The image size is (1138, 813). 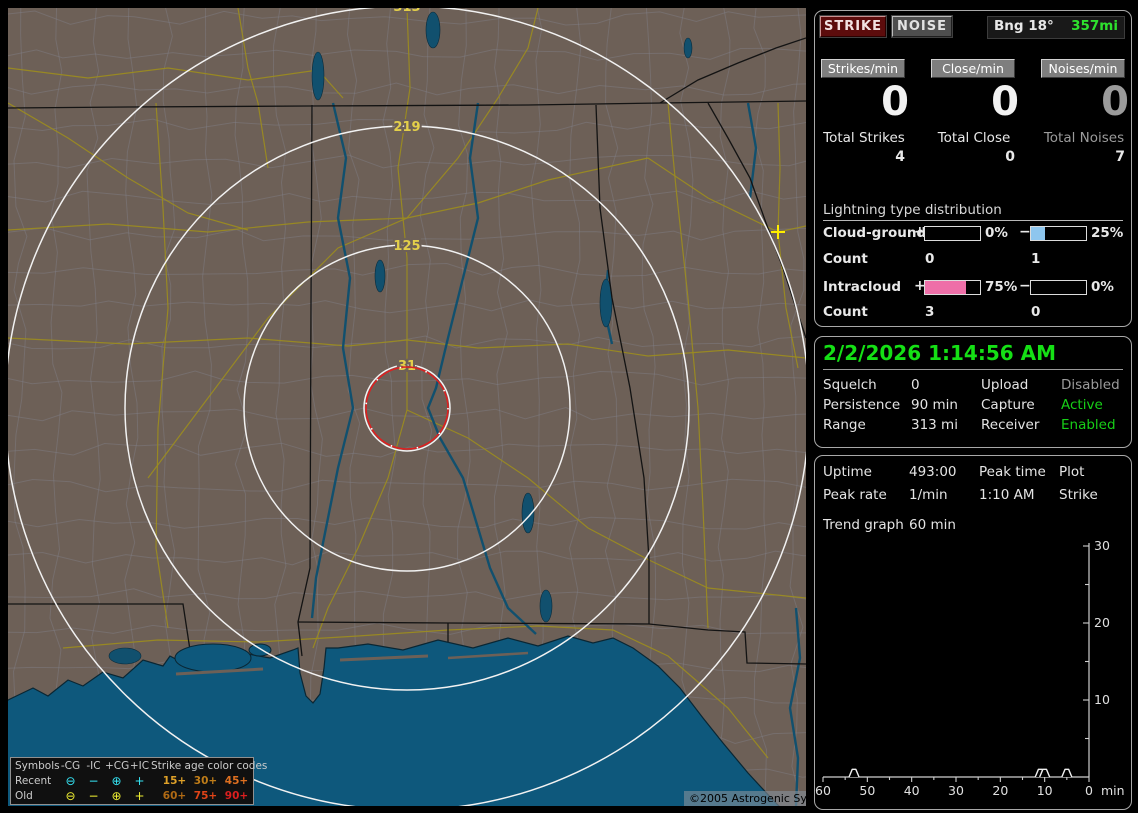 I want to click on cloud-ground-label: Cloud-ground, so click(x=875, y=233).